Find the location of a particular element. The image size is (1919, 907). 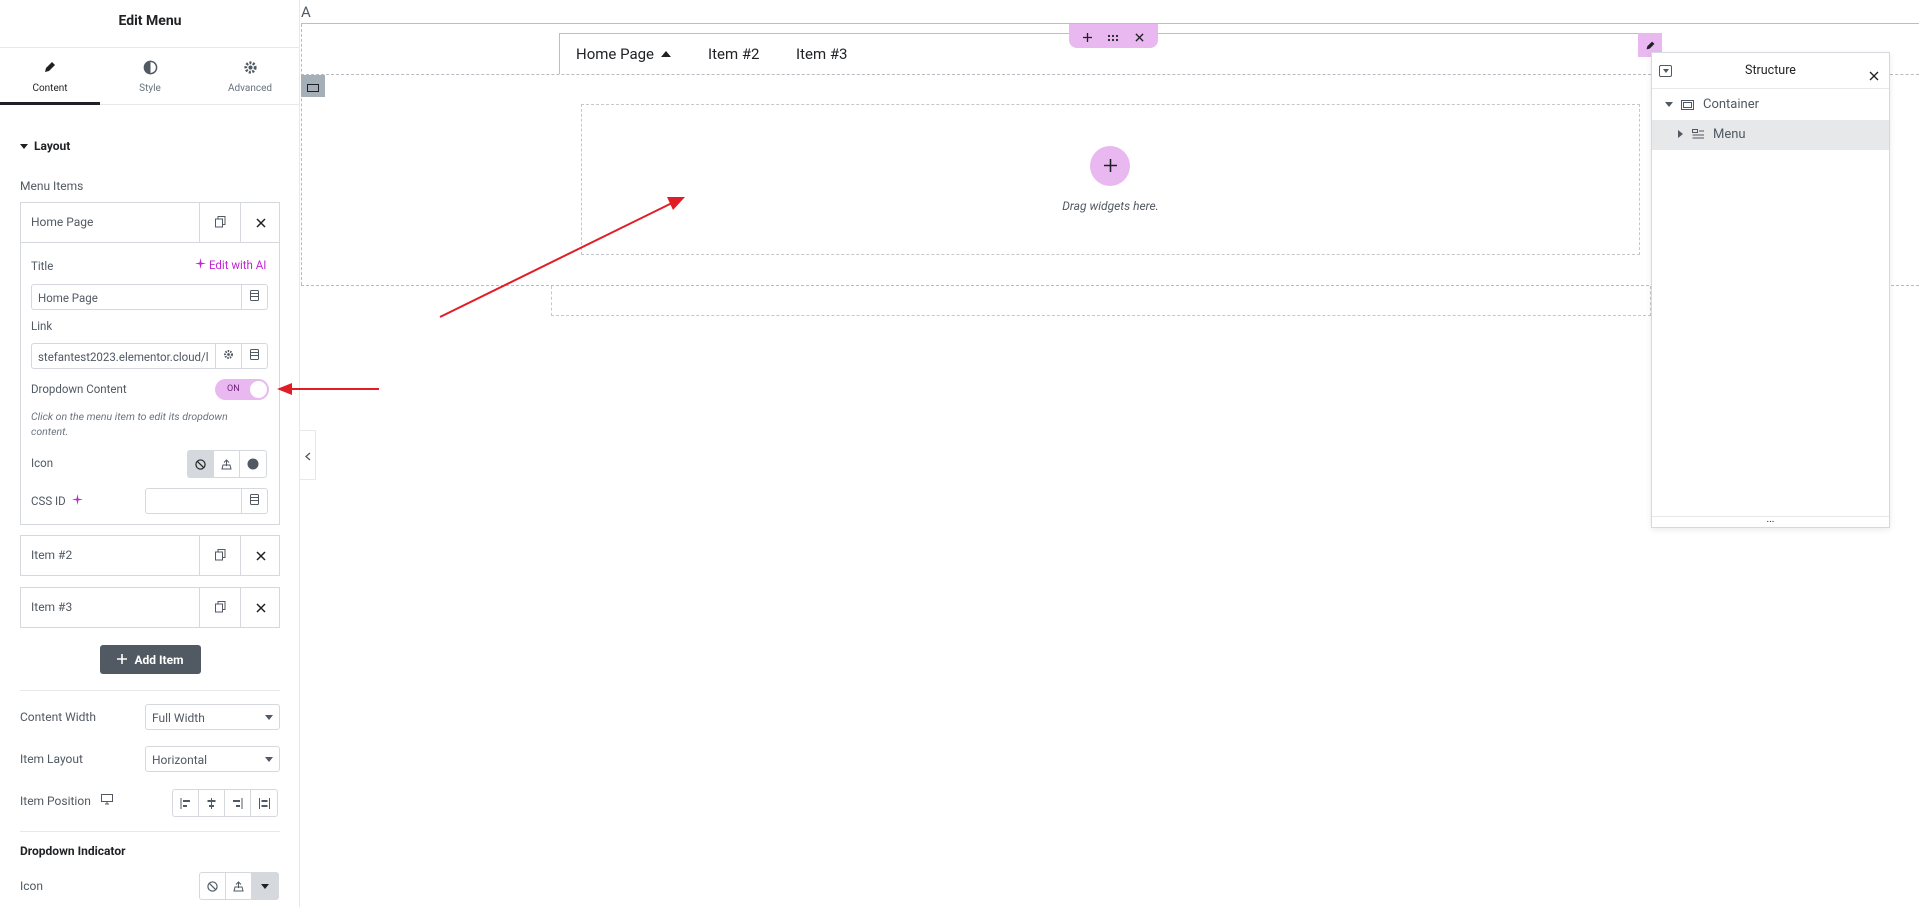

caret-right-icon is located at coordinates (1680, 134).